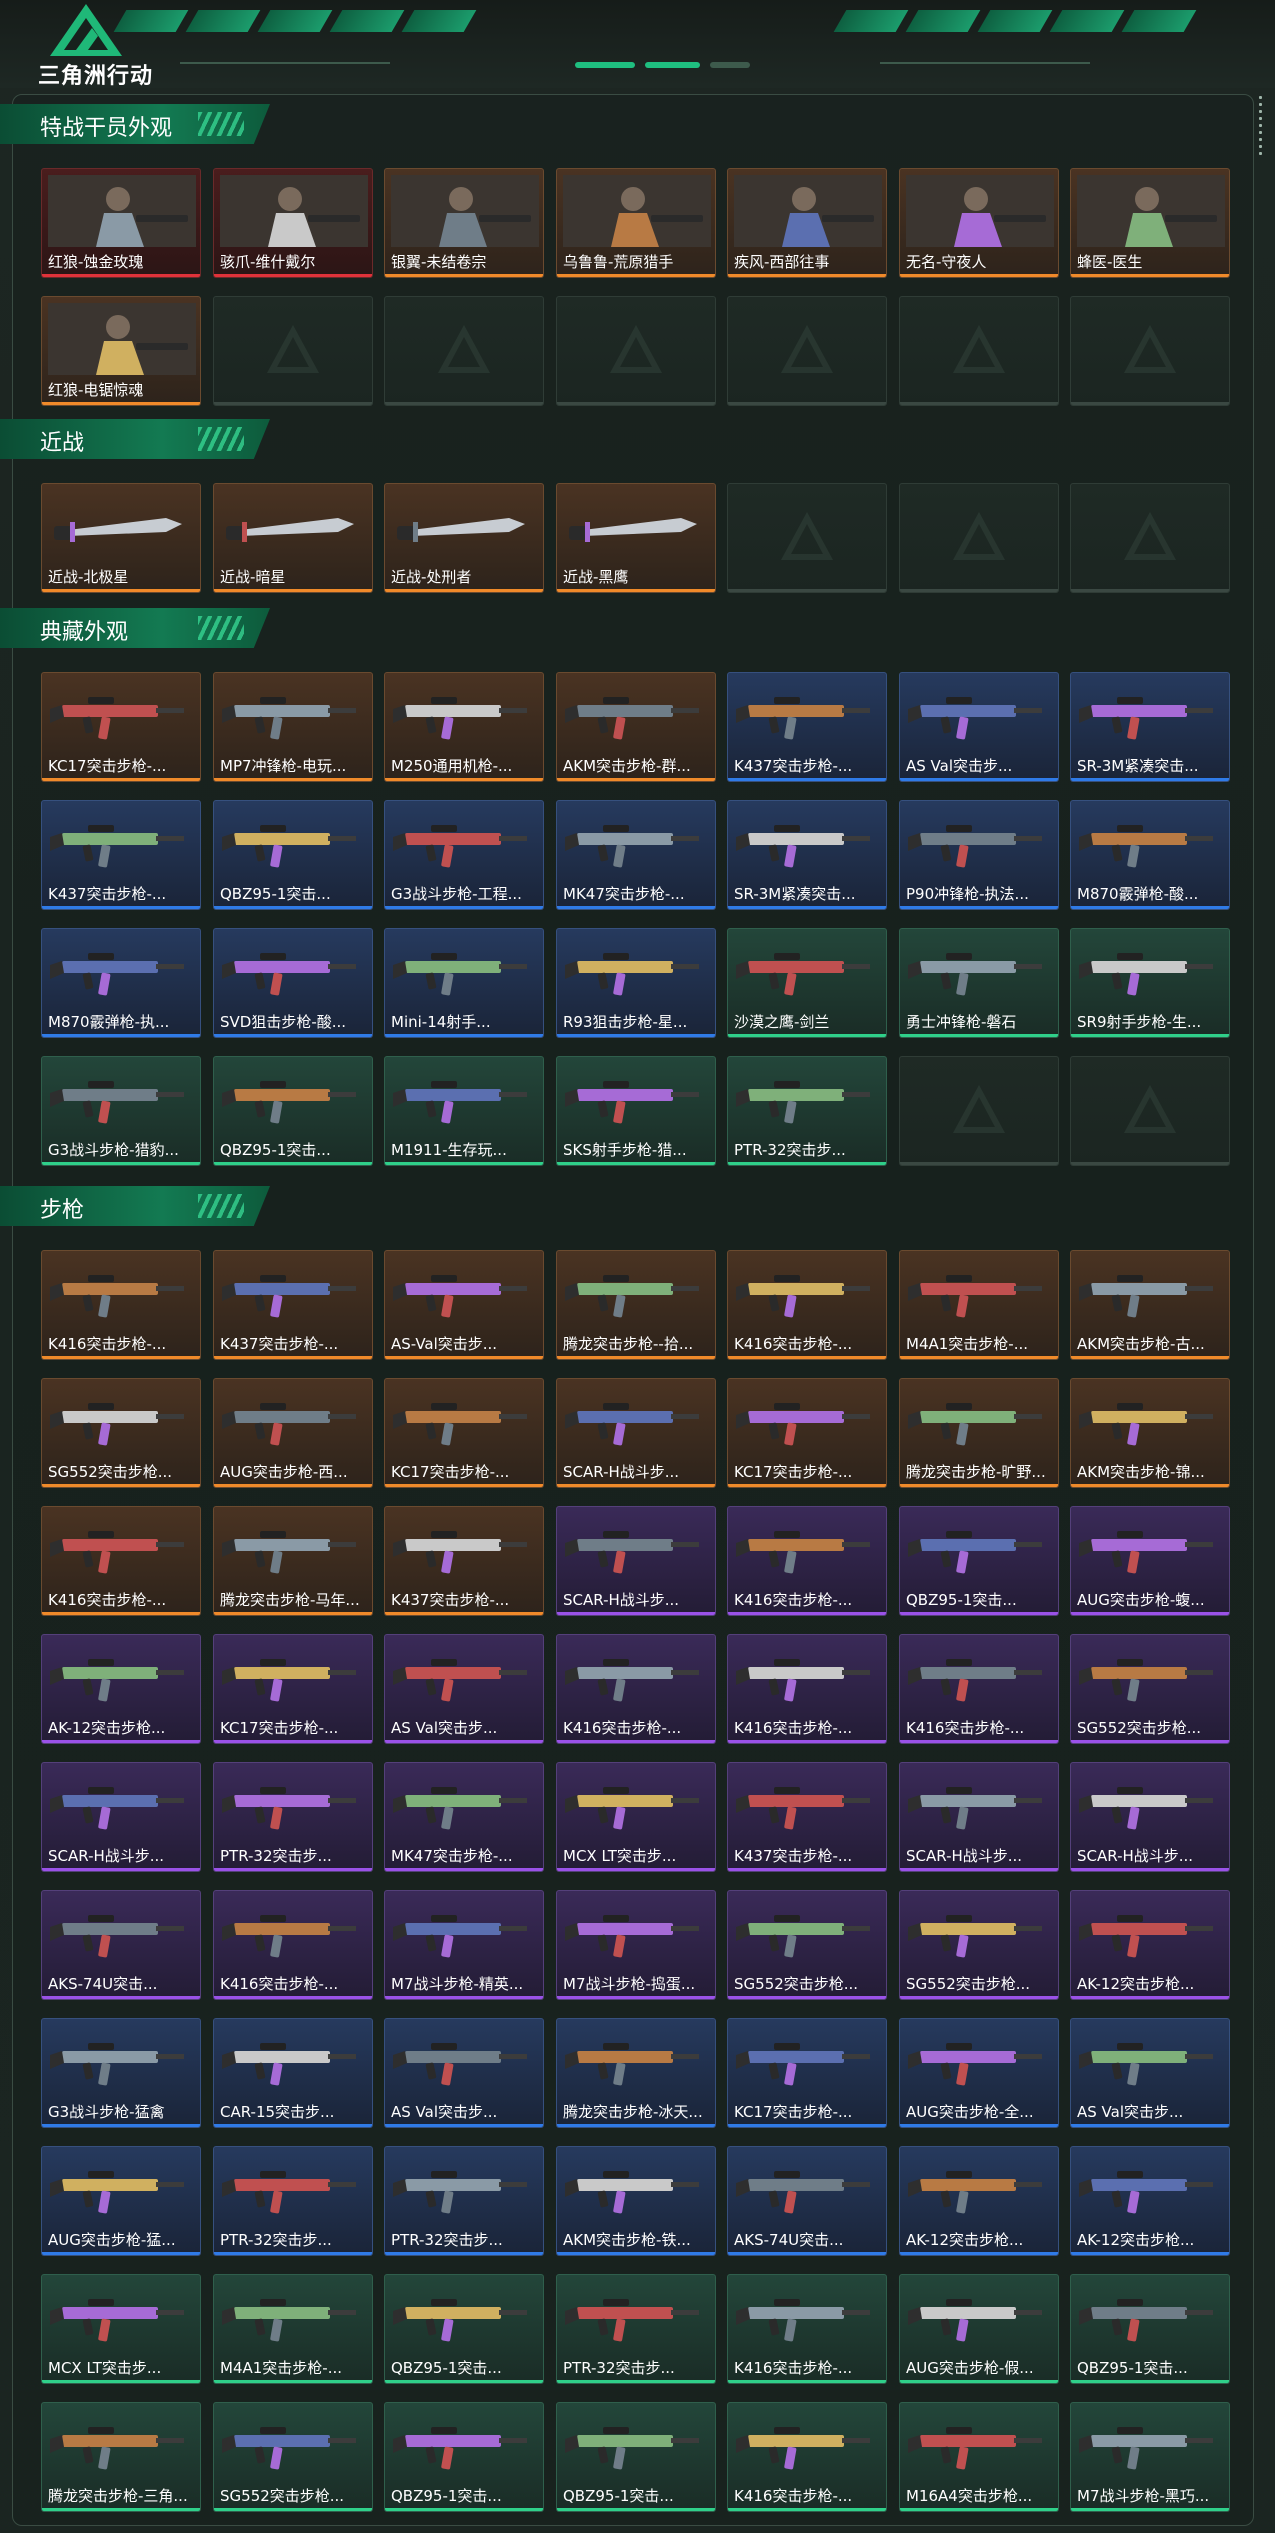 This screenshot has width=1275, height=2533. Describe the element at coordinates (121, 538) in the screenshot. I see `item-card: 近战-北极星` at that location.